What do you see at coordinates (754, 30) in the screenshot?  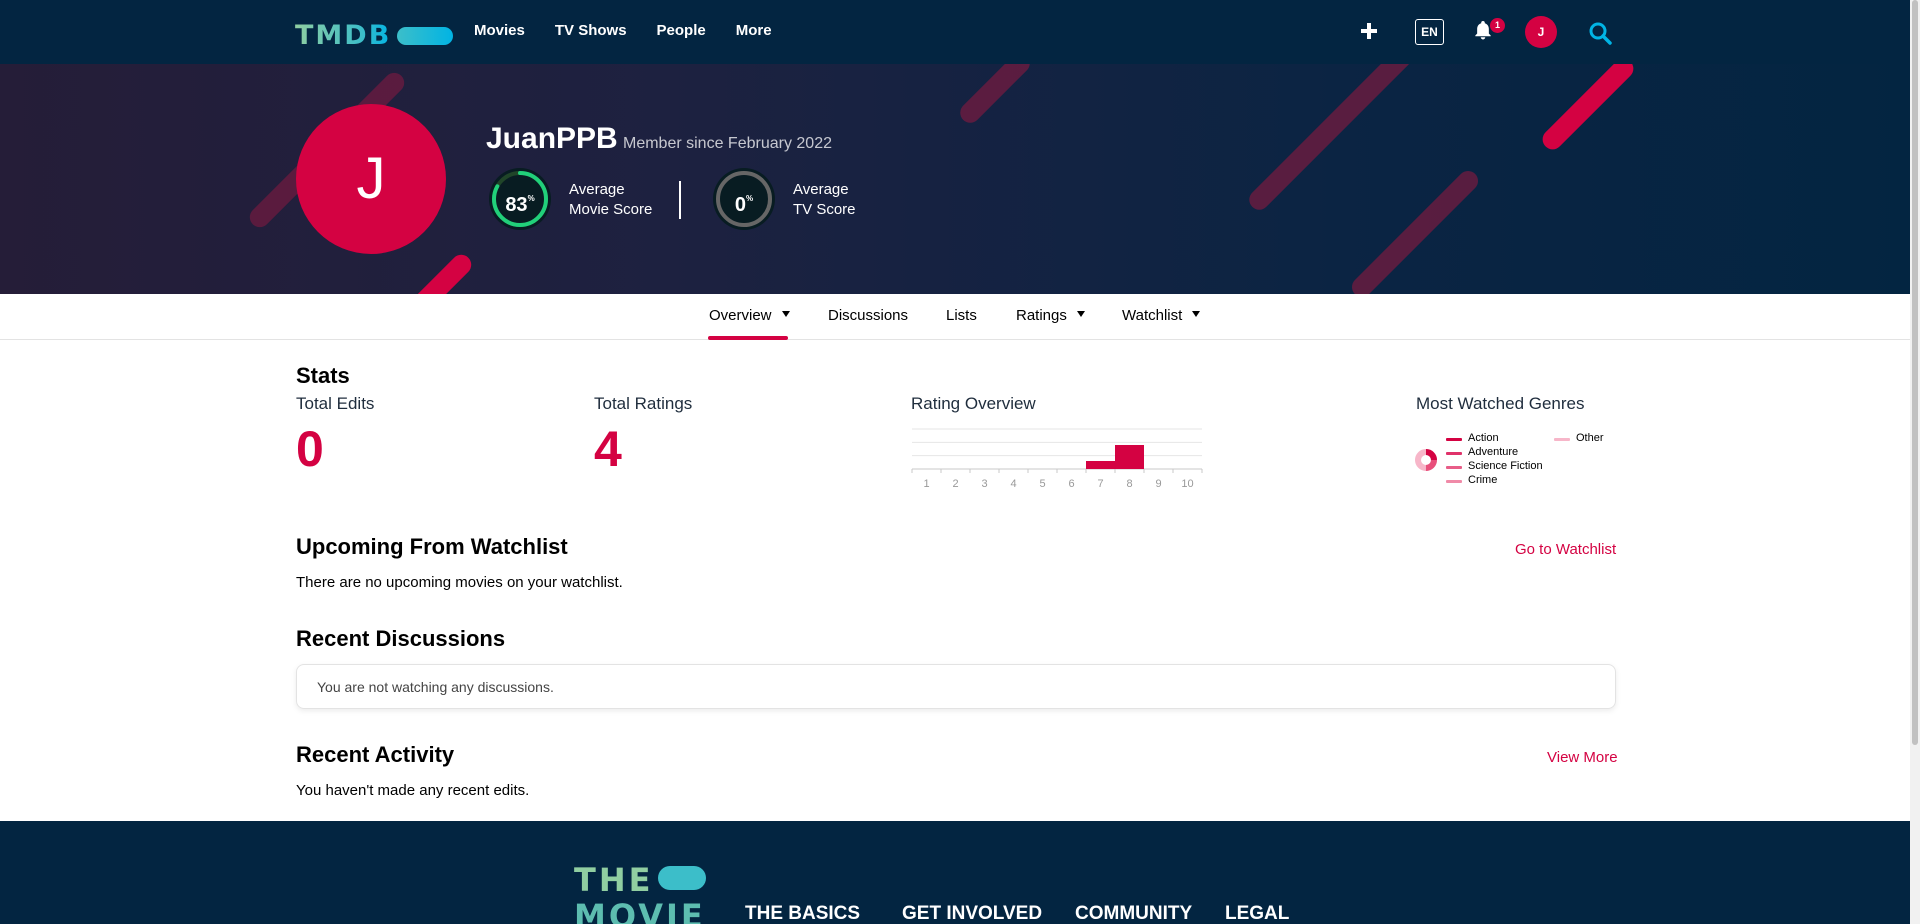 I see `nav-more: More` at bounding box center [754, 30].